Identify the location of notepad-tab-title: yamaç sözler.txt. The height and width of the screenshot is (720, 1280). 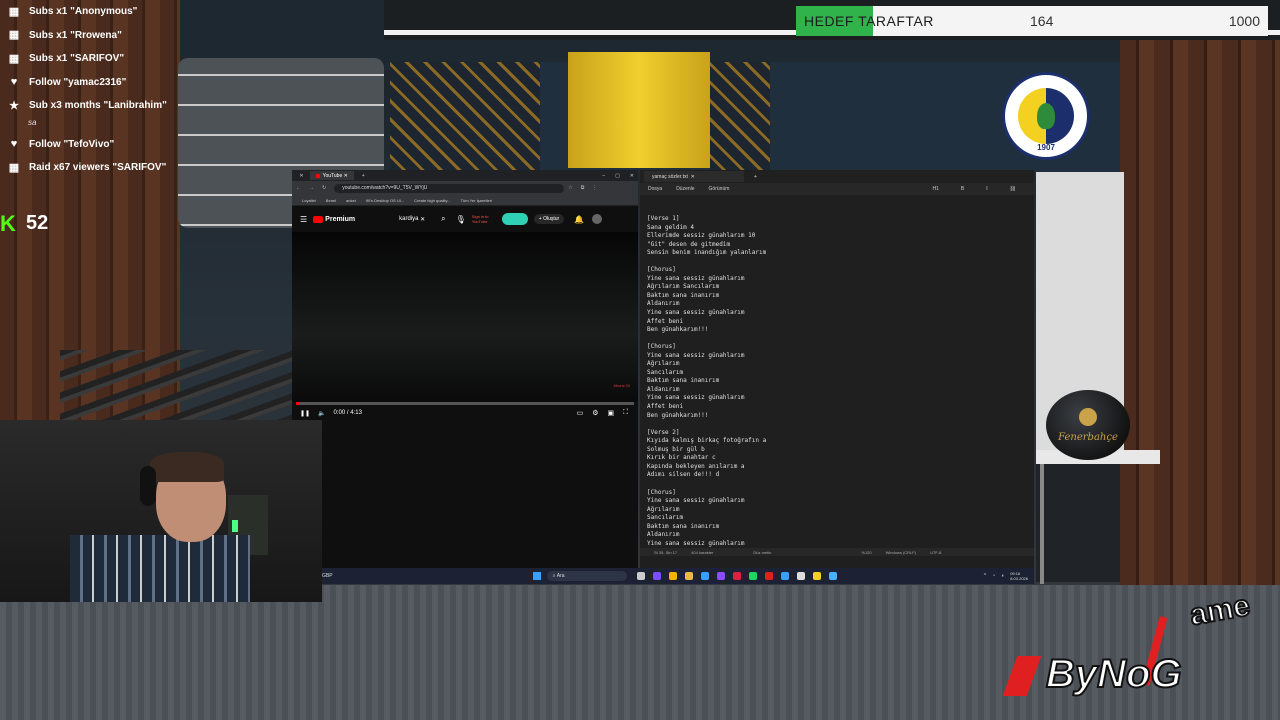
(670, 176).